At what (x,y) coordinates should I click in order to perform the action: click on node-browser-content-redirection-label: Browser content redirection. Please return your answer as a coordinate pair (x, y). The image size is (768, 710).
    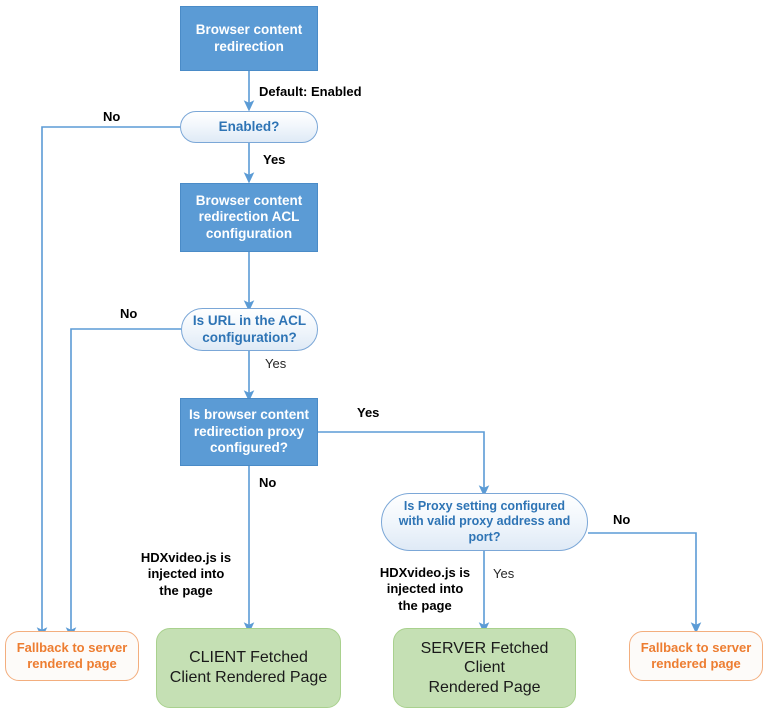
    Looking at the image, I should click on (249, 38).